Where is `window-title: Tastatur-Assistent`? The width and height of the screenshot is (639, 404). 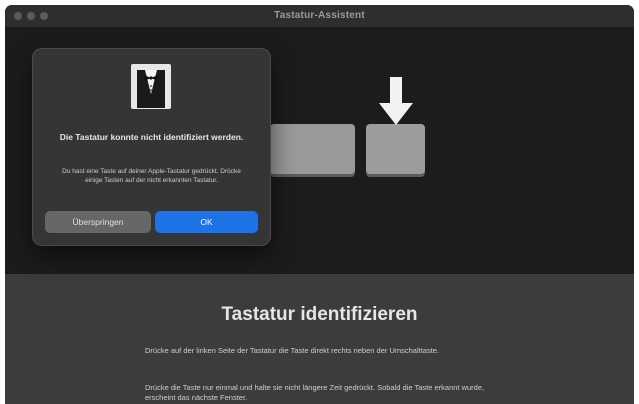
window-title: Tastatur-Assistent is located at coordinates (319, 15).